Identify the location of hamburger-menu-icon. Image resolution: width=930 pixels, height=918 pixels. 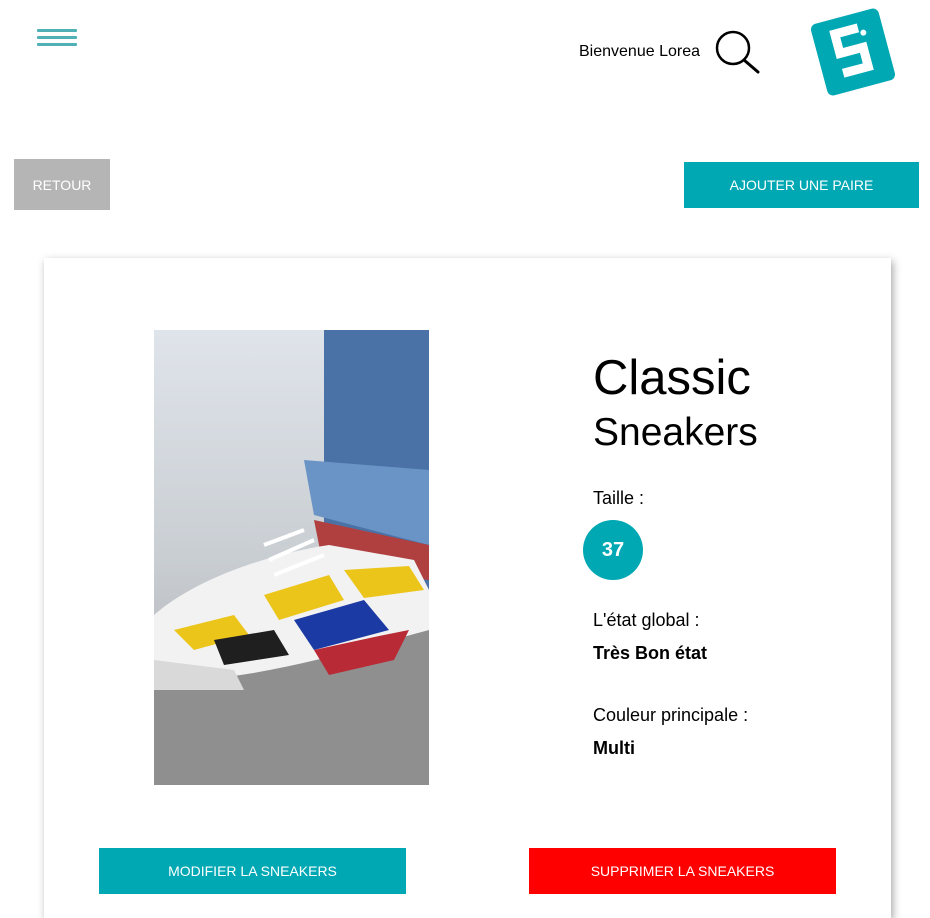
(57, 38).